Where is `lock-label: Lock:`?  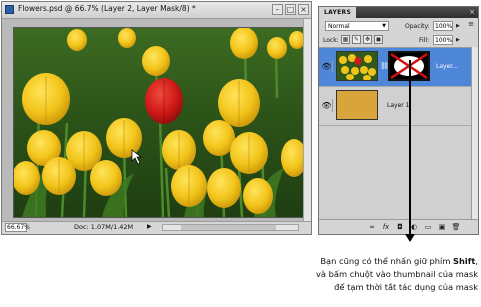 lock-label: Lock: is located at coordinates (331, 40).